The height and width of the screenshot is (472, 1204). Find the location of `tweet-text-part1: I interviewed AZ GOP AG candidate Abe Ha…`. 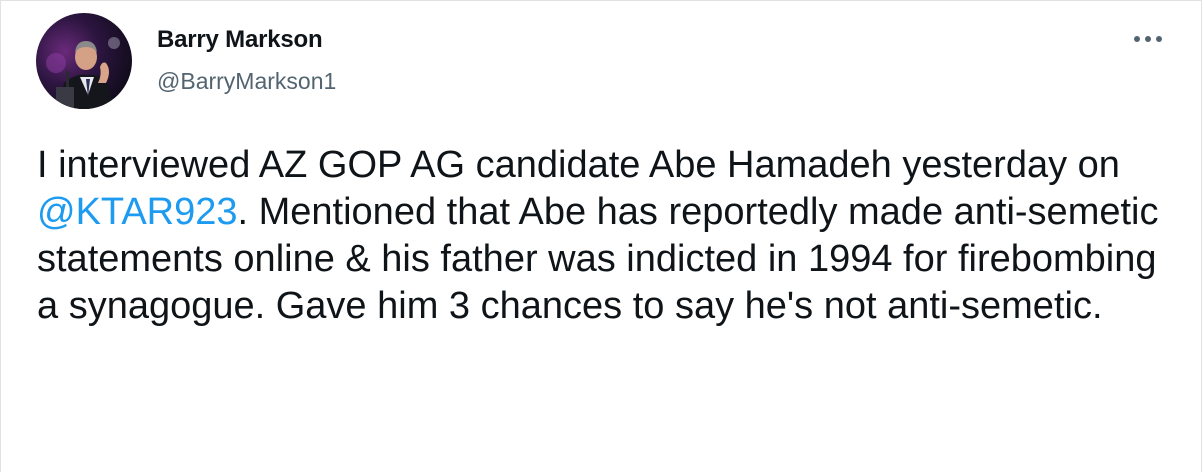

tweet-text-part1: I interviewed AZ GOP AG candidate Abe Ha… is located at coordinates (578, 165).